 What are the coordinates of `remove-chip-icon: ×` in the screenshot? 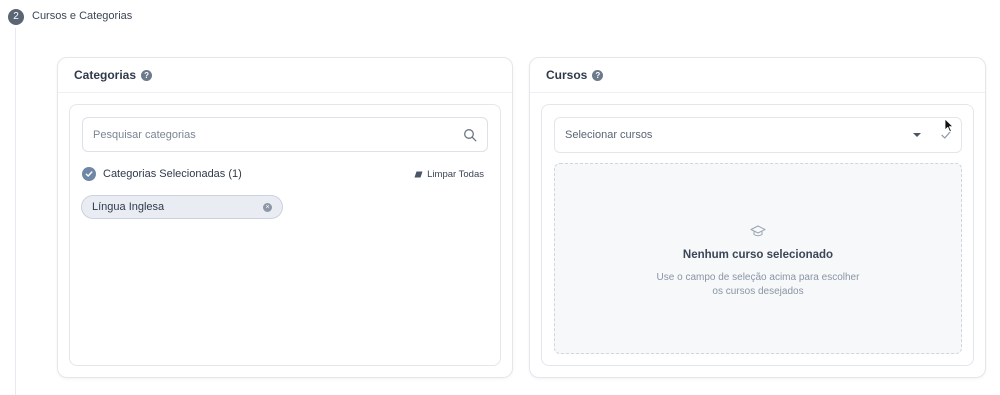 It's located at (267, 207).